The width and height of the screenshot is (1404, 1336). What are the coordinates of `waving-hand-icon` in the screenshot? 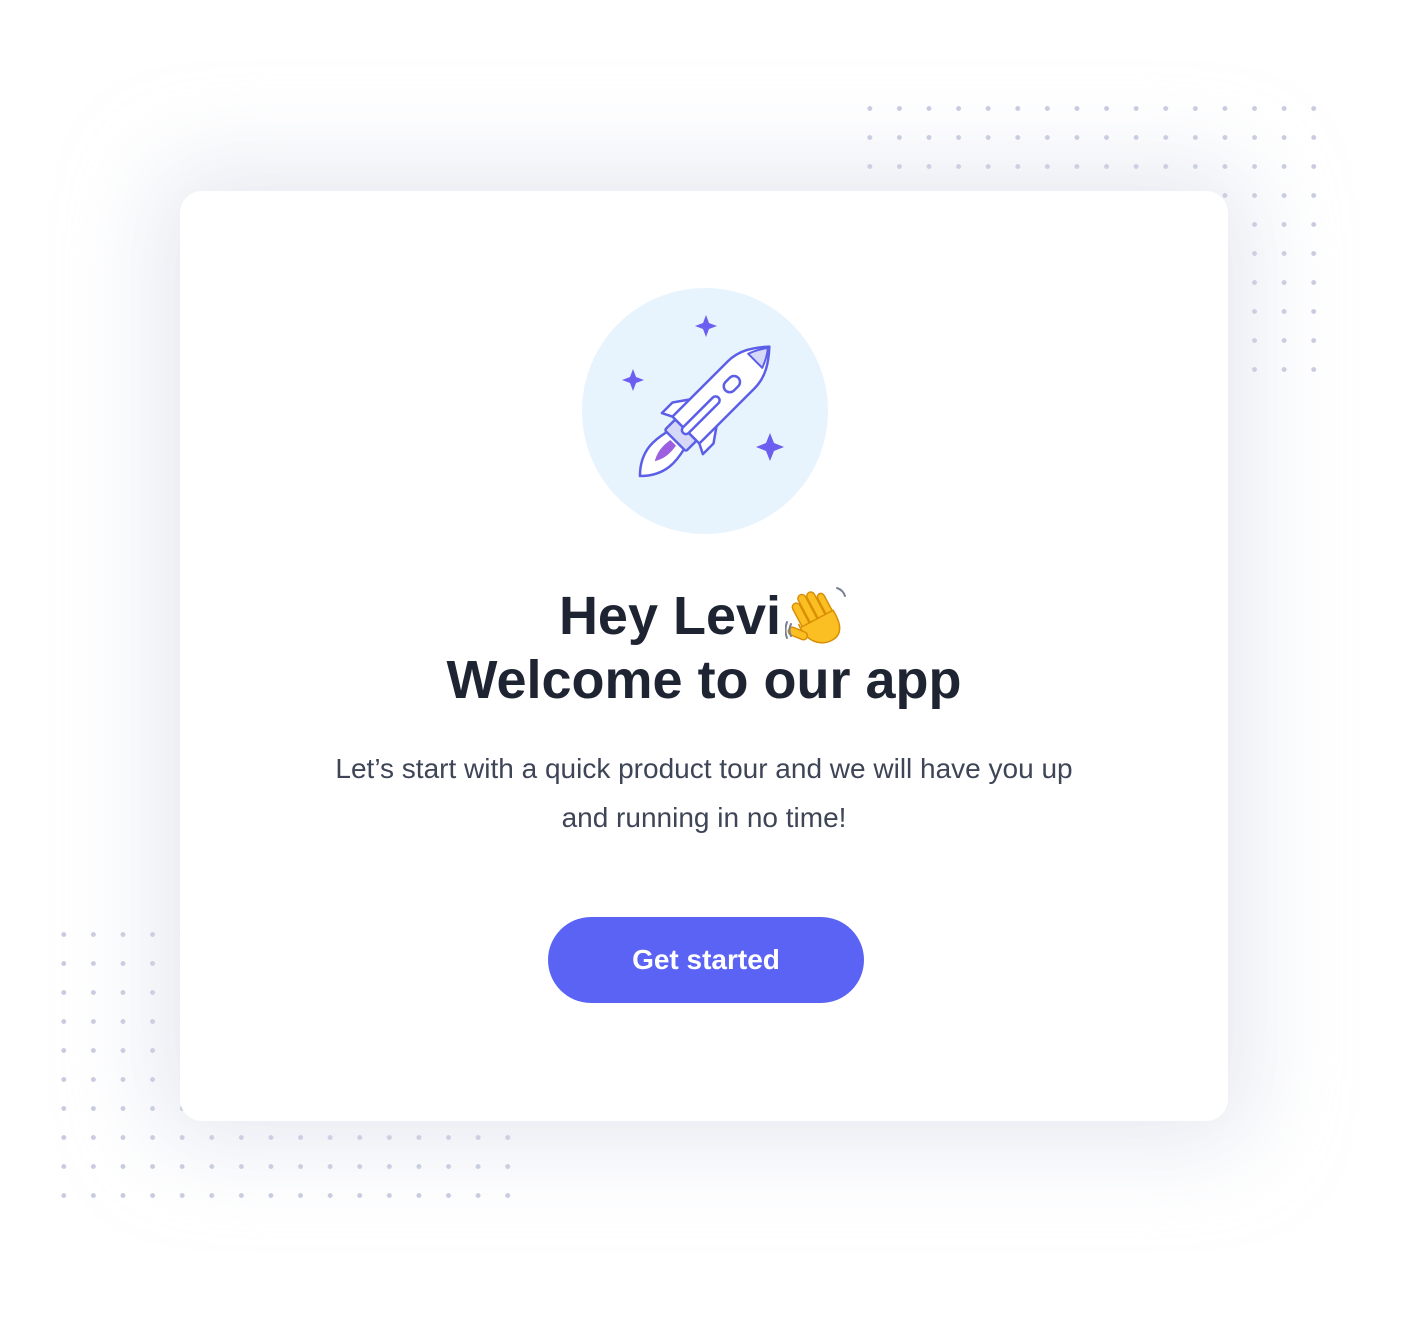 It's located at (816, 615).